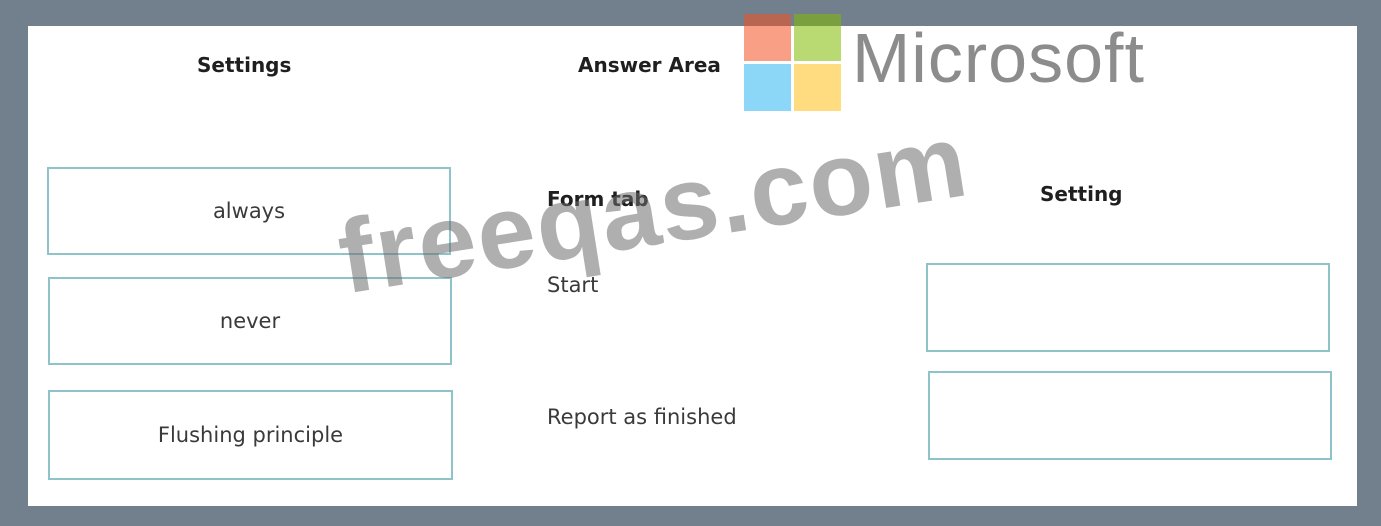 The image size is (1381, 526). I want to click on logo-blue-square, so click(767, 87).